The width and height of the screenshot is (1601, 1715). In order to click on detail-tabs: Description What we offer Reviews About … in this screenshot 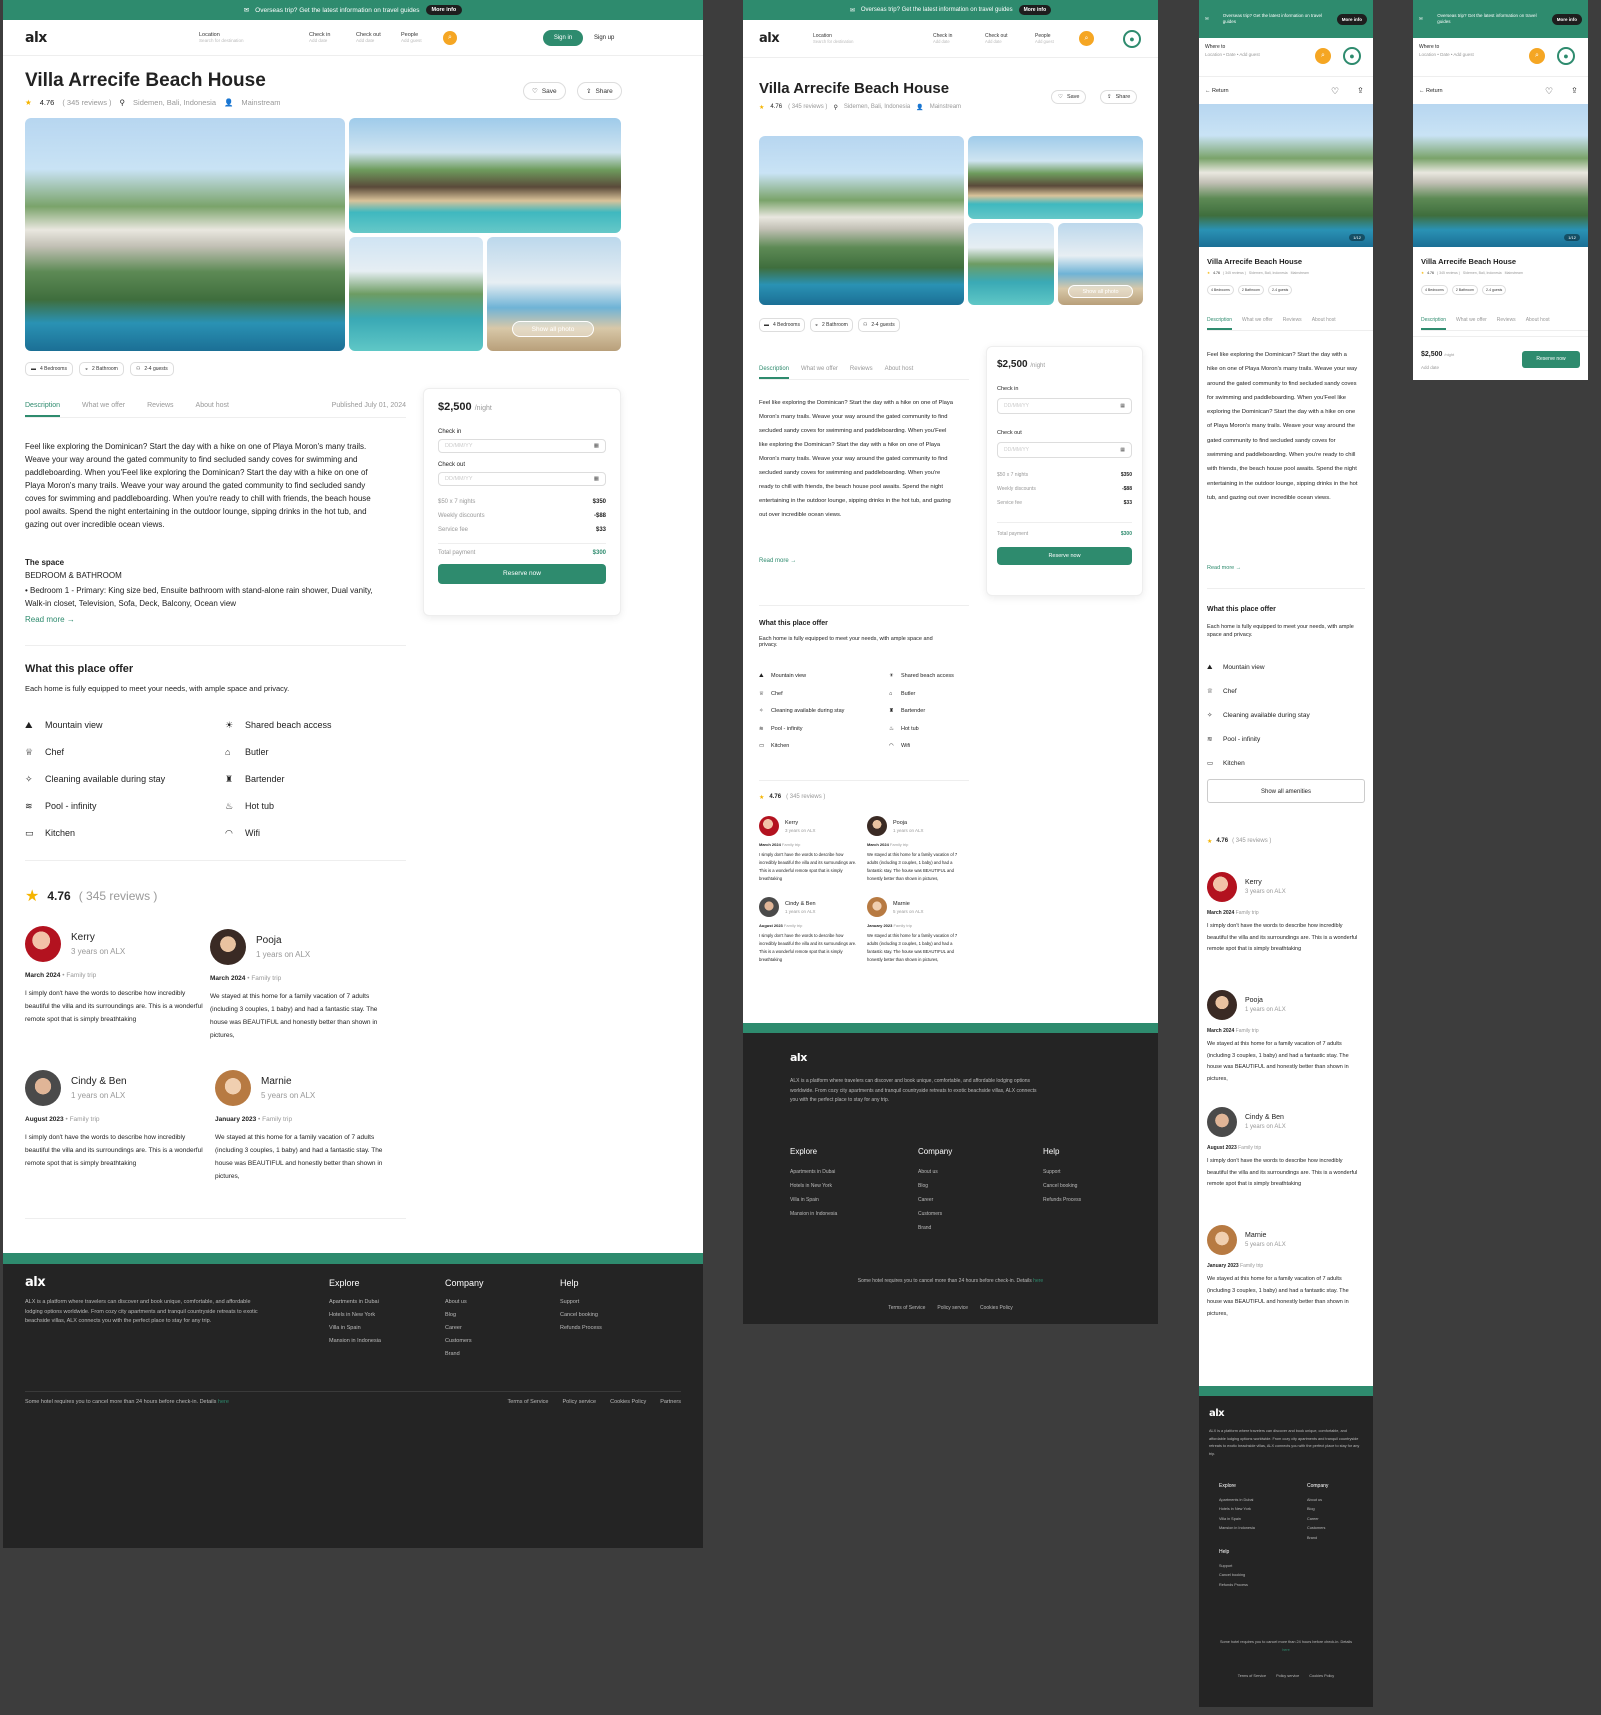, I will do `click(215, 410)`.